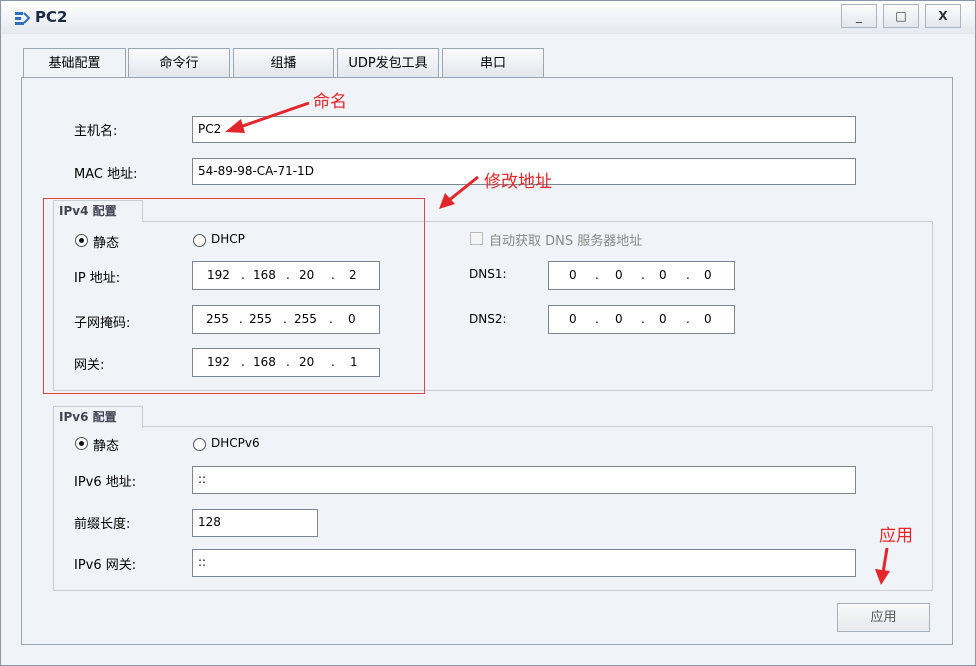 Image resolution: width=976 pixels, height=666 pixels. I want to click on ipv6-address-input: ::, so click(524, 480).